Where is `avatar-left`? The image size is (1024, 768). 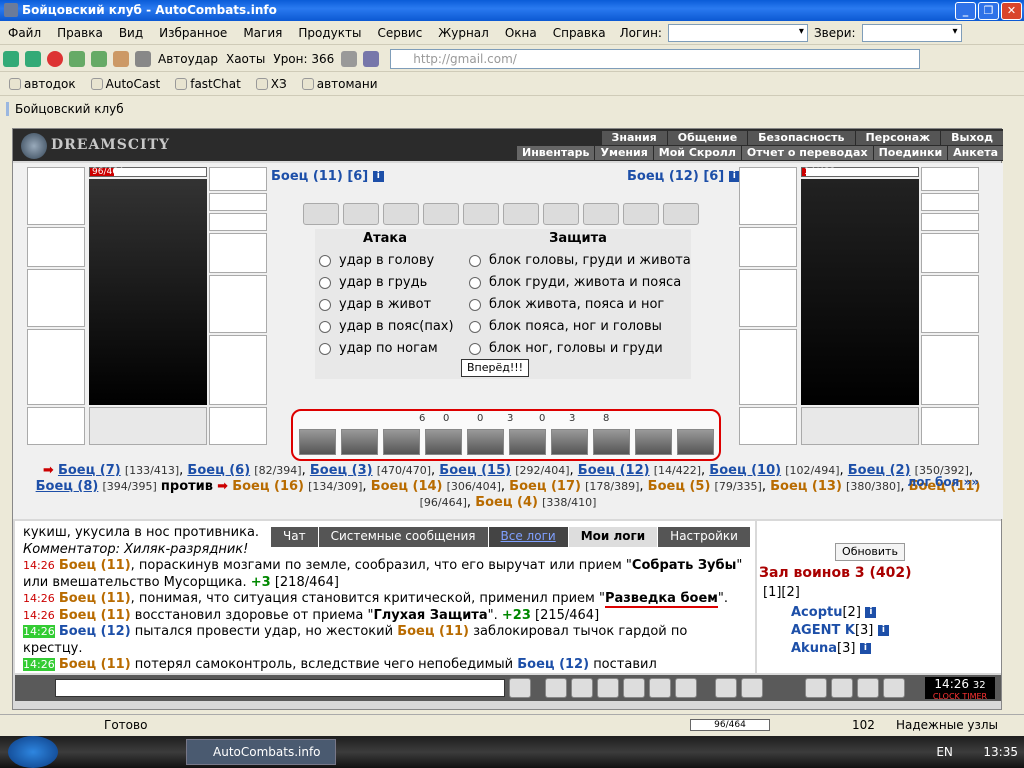
avatar-left is located at coordinates (148, 292).